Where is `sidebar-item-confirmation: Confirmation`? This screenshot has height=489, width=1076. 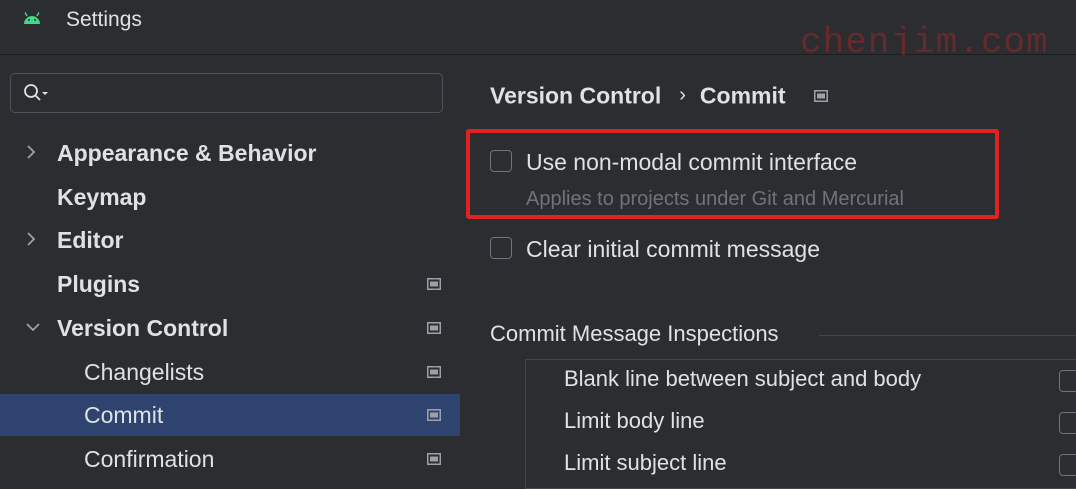
sidebar-item-confirmation: Confirmation is located at coordinates (230, 459).